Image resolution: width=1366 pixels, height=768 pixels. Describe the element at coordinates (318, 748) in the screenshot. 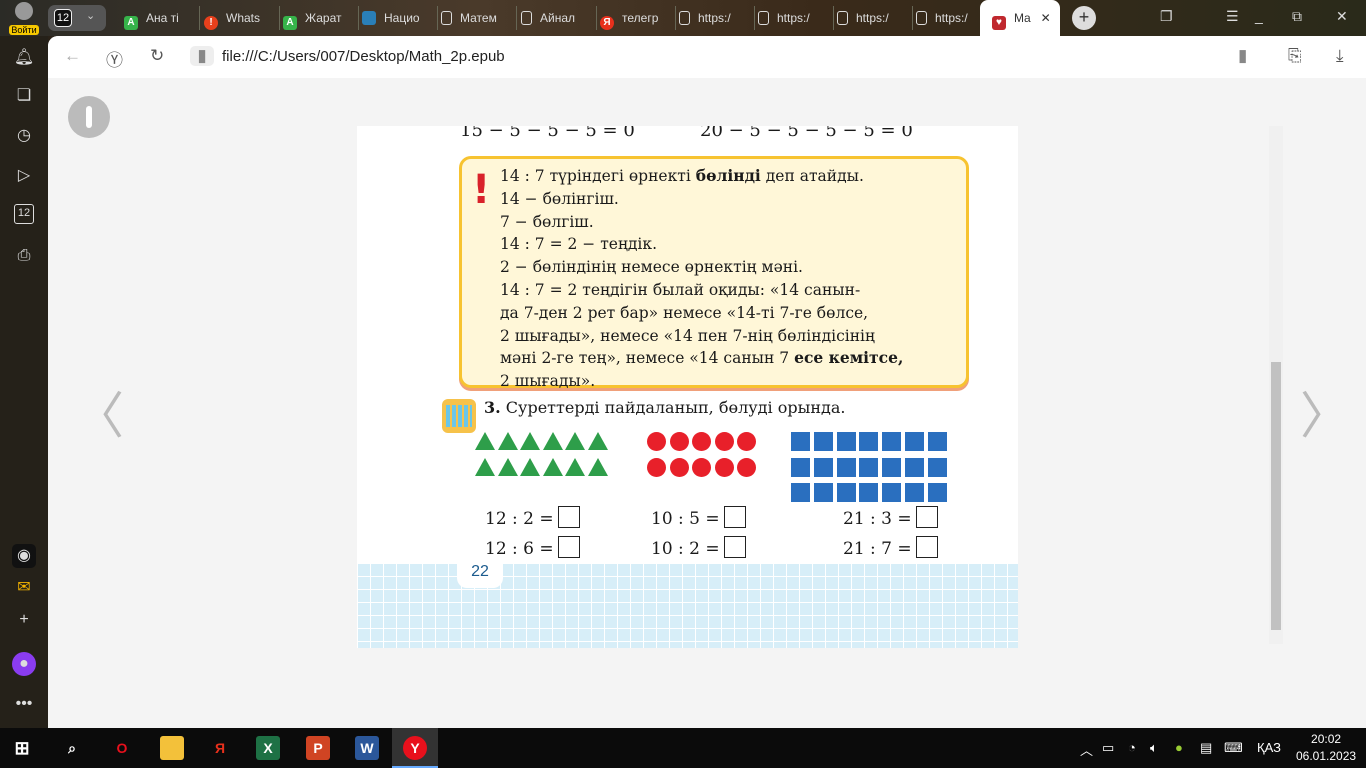

I see `powerpoint-icon: P` at that location.